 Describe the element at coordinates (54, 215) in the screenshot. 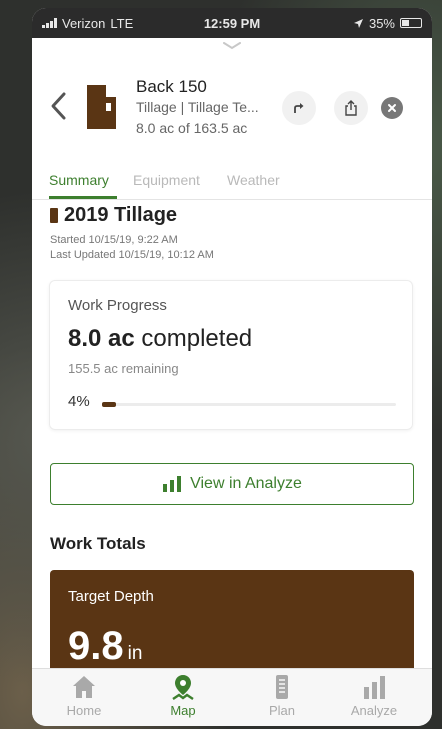

I see `operation-color-chip` at that location.